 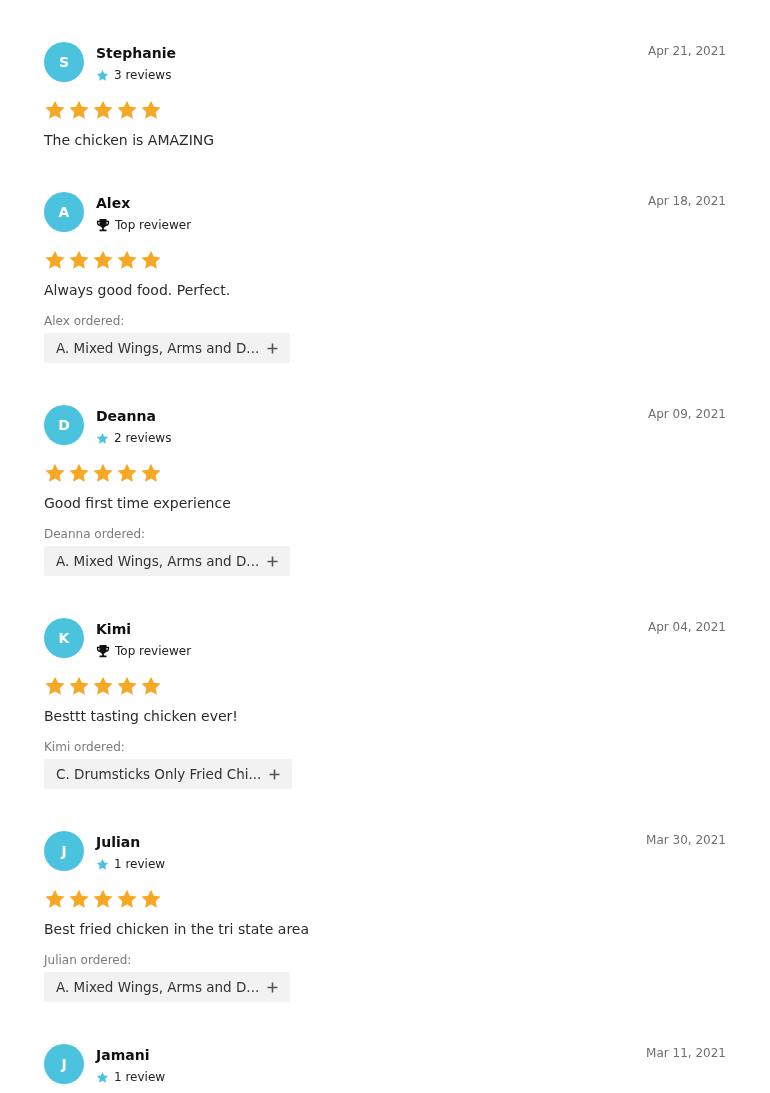 I want to click on ordered-label: Alex ordered:, so click(x=84, y=321).